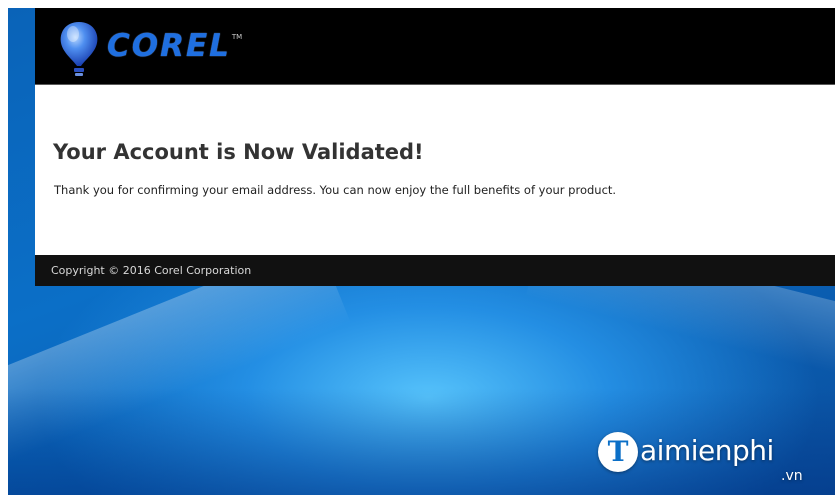  Describe the element at coordinates (435, 270) in the screenshot. I see `window-footer: Copyright © 2016 Corel Corporation` at that location.